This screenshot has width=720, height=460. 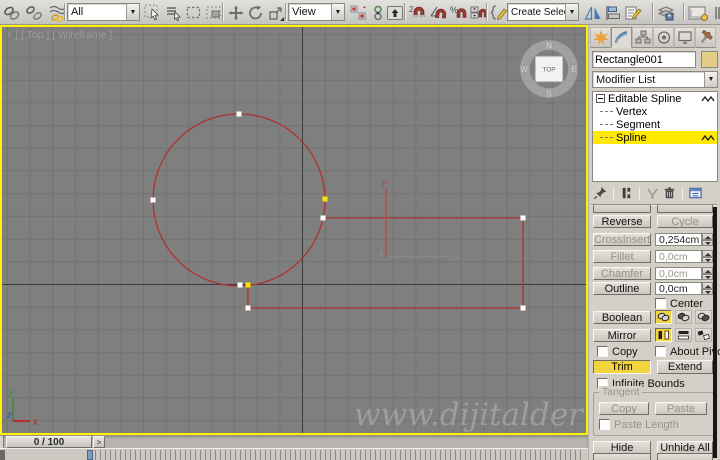 What do you see at coordinates (103, 12) in the screenshot?
I see `selection-filter-dropdown: All ▼` at bounding box center [103, 12].